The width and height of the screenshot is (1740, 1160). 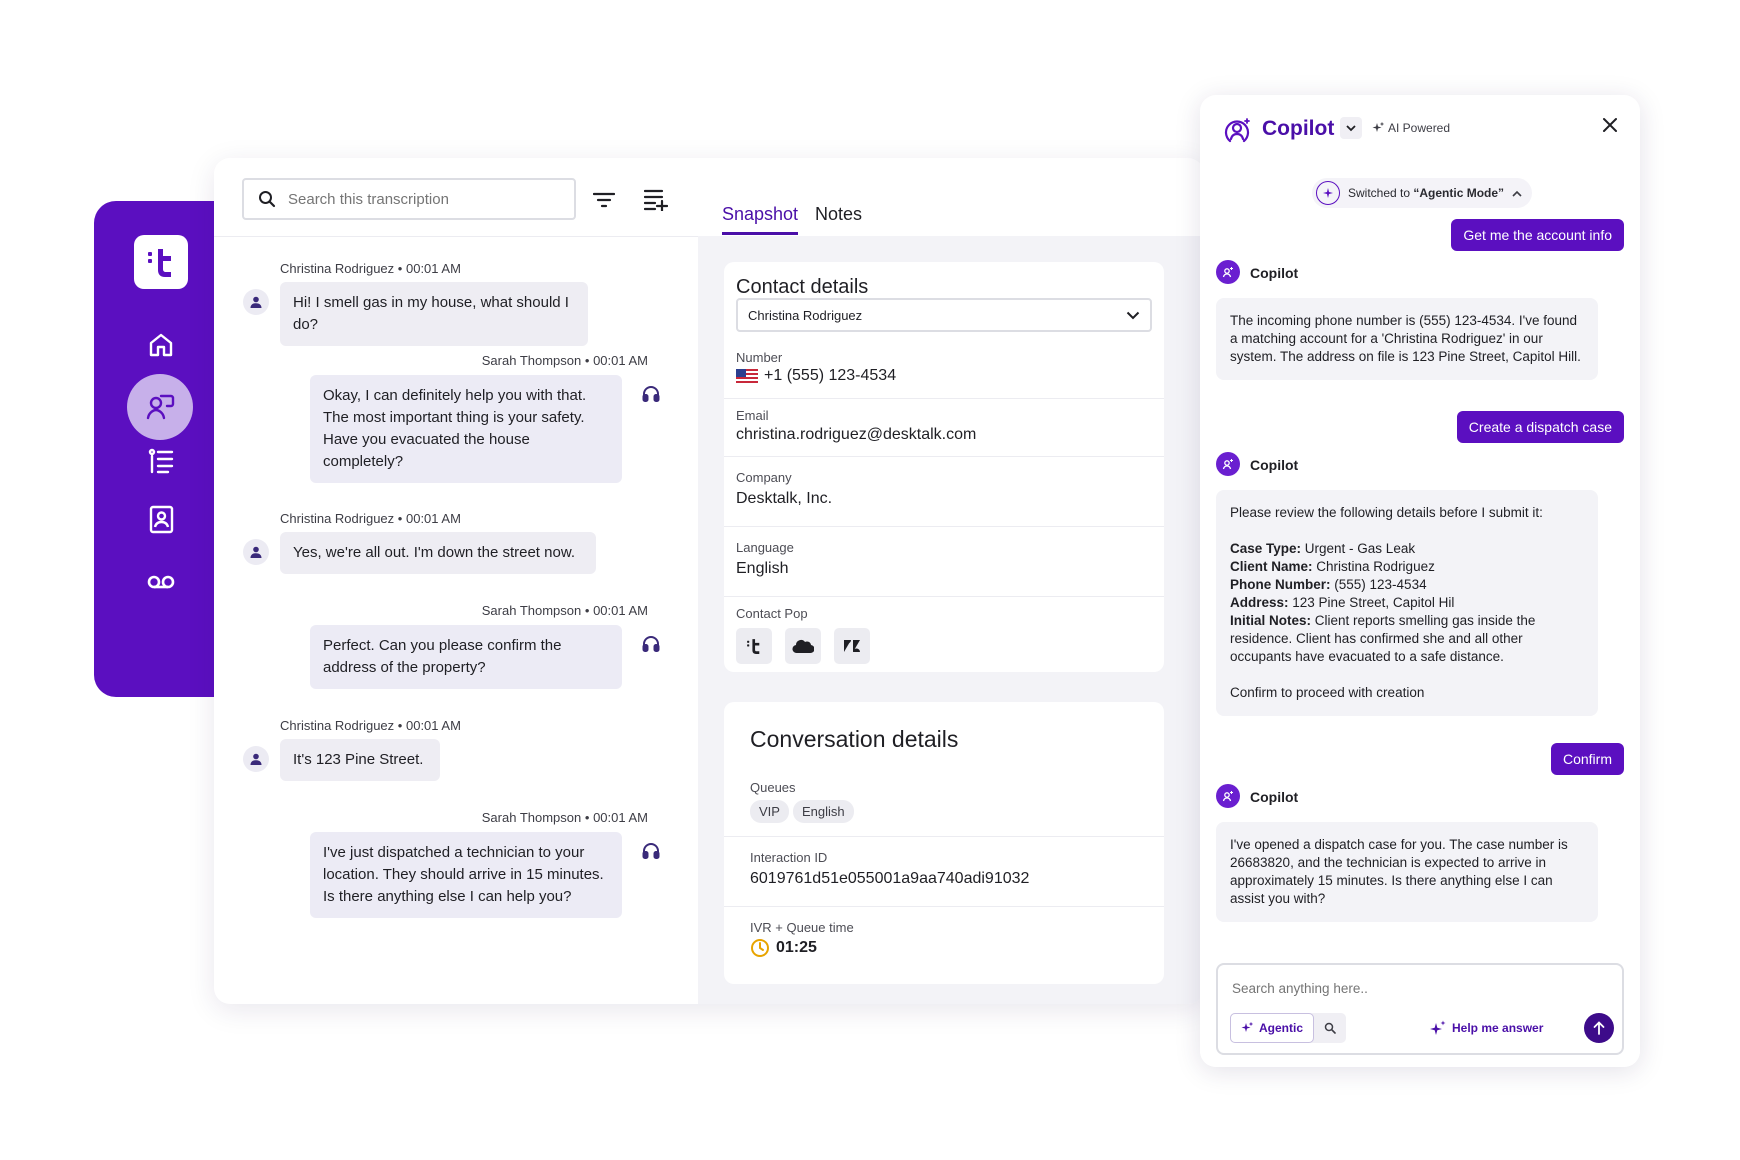 What do you see at coordinates (769, 811) in the screenshot?
I see `queue-chip: VIP` at bounding box center [769, 811].